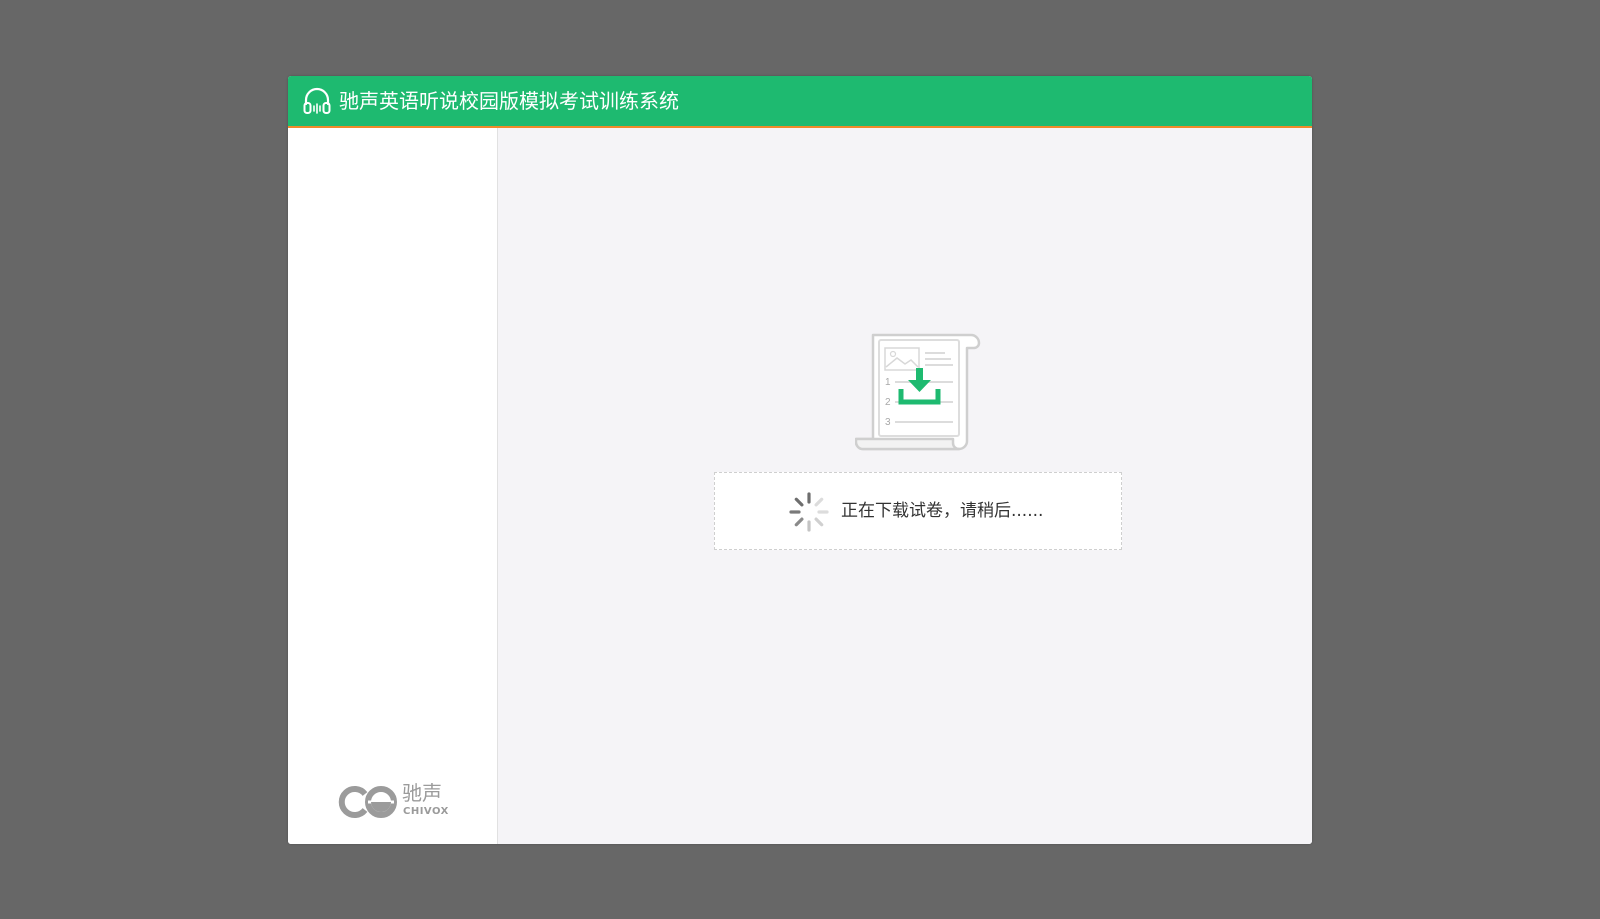  What do you see at coordinates (317, 100) in the screenshot?
I see `headphones-icon` at bounding box center [317, 100].